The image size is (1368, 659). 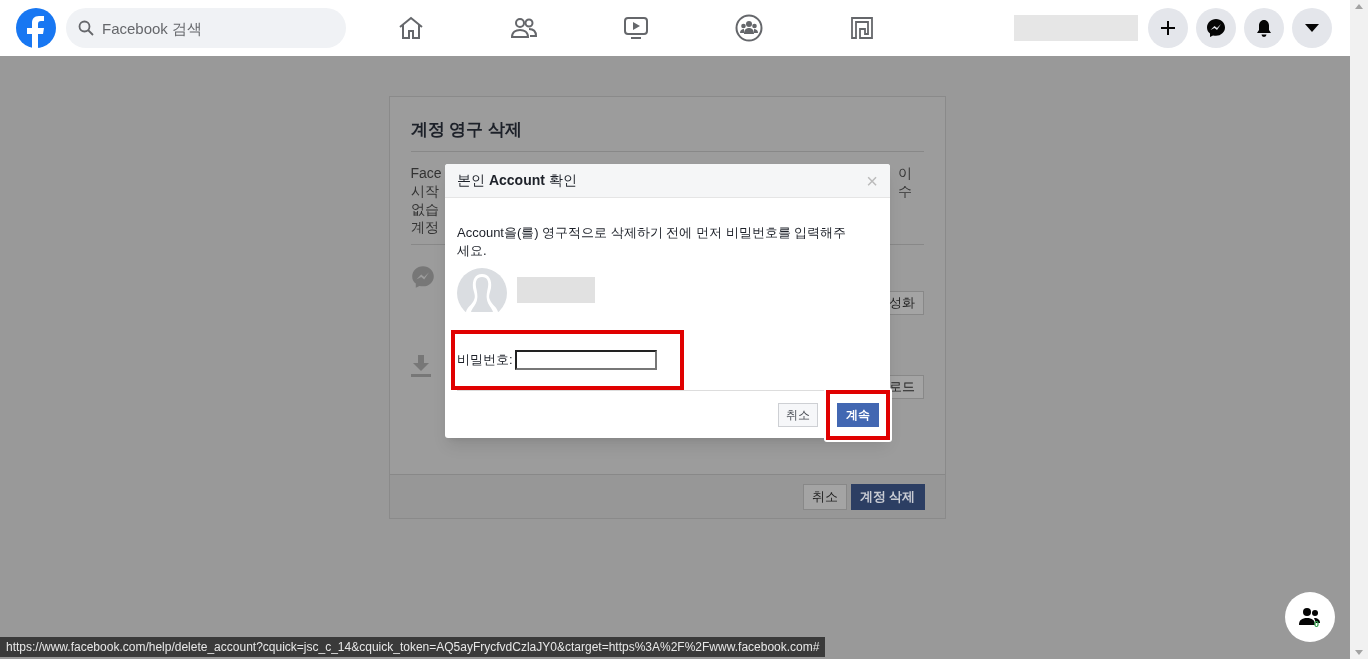 What do you see at coordinates (424, 226) in the screenshot?
I see `description-fragment: 계정` at bounding box center [424, 226].